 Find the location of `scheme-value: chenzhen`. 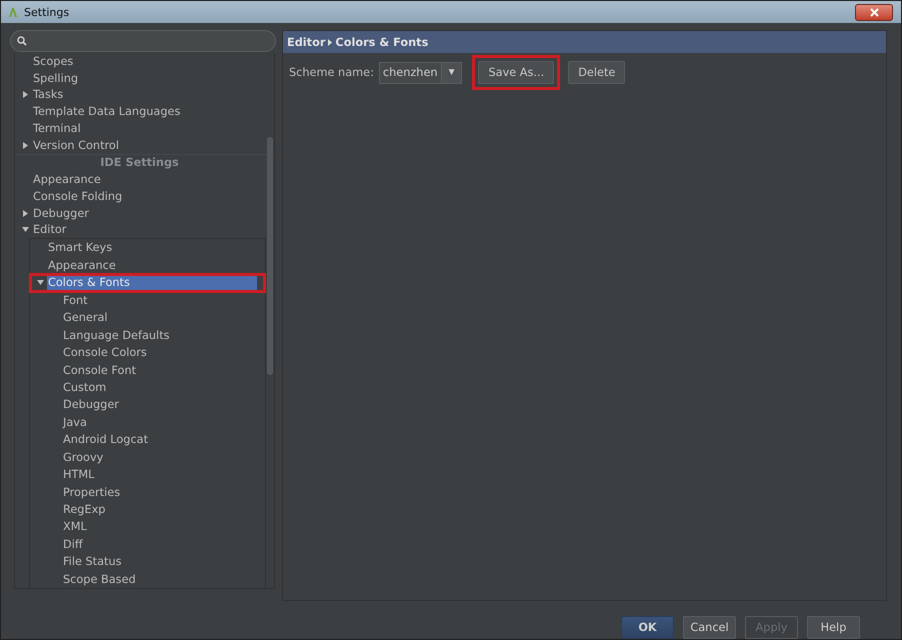

scheme-value: chenzhen is located at coordinates (410, 72).